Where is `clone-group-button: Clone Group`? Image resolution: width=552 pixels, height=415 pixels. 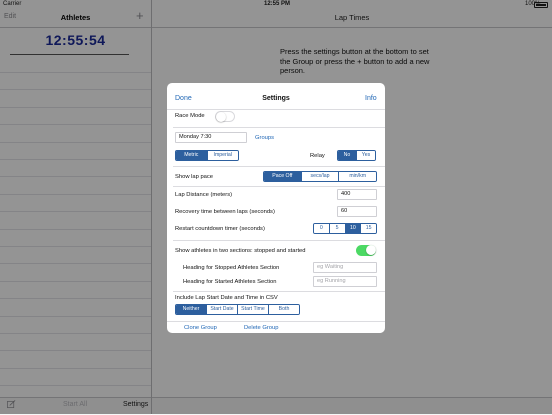
clone-group-button: Clone Group is located at coordinates (200, 328).